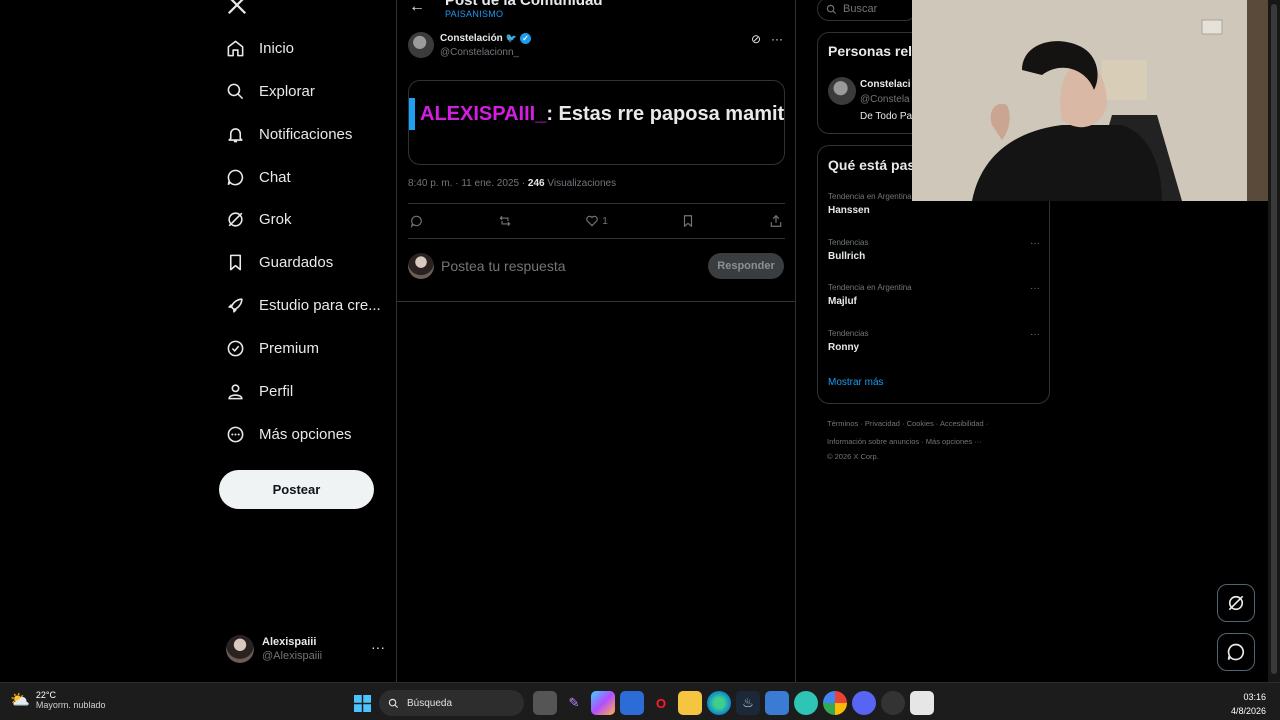 This screenshot has height=720, width=1280. Describe the element at coordinates (661, 703) in the screenshot. I see `opera-icon: O` at that location.